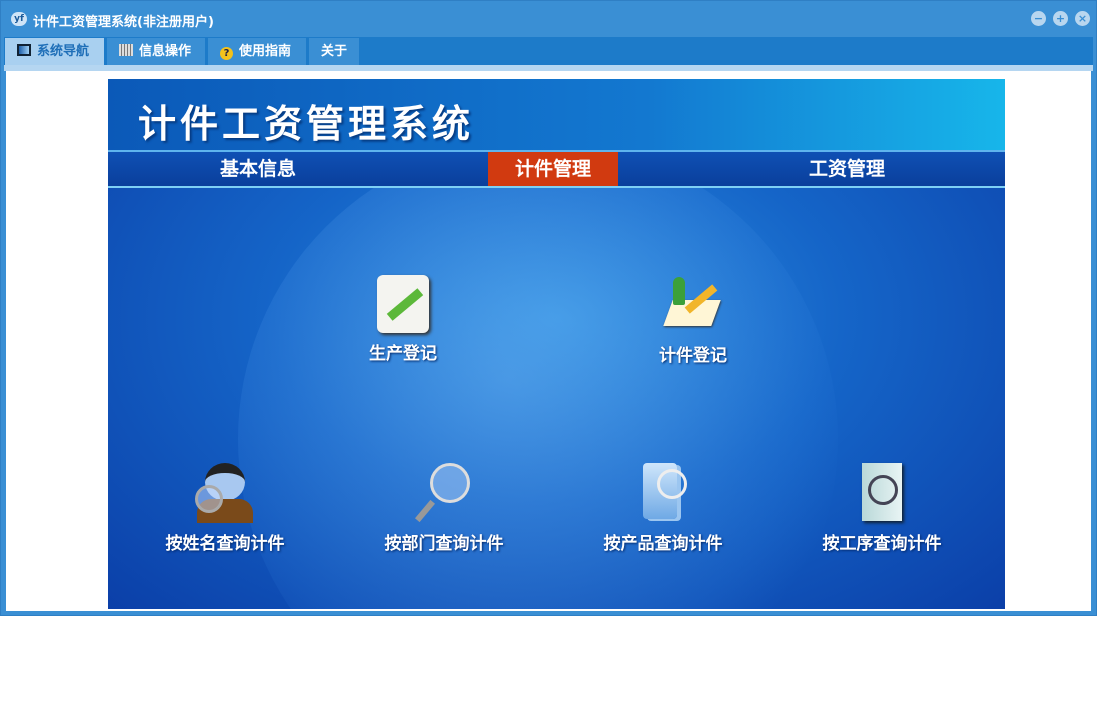 This screenshot has width=1099, height=723. I want to click on monitor-icon, so click(24, 50).